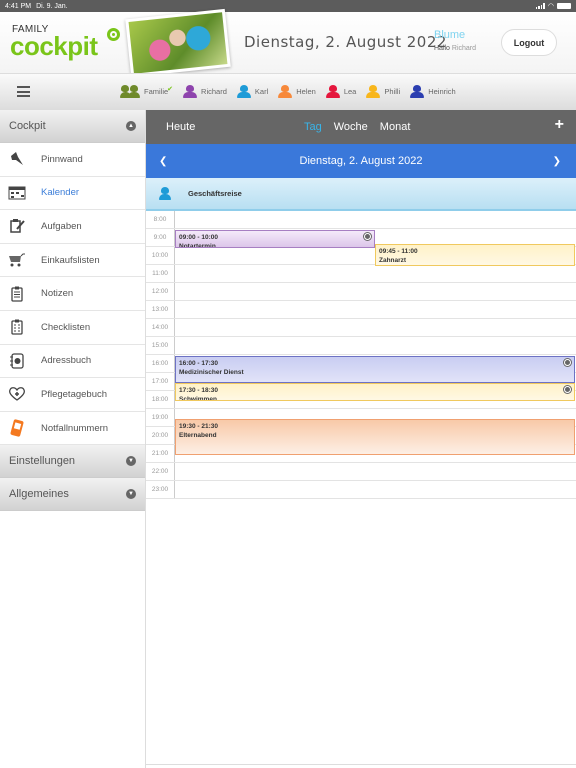 The image size is (576, 768). Describe the element at coordinates (160, 345) in the screenshot. I see `hour-label: 15:00` at that location.